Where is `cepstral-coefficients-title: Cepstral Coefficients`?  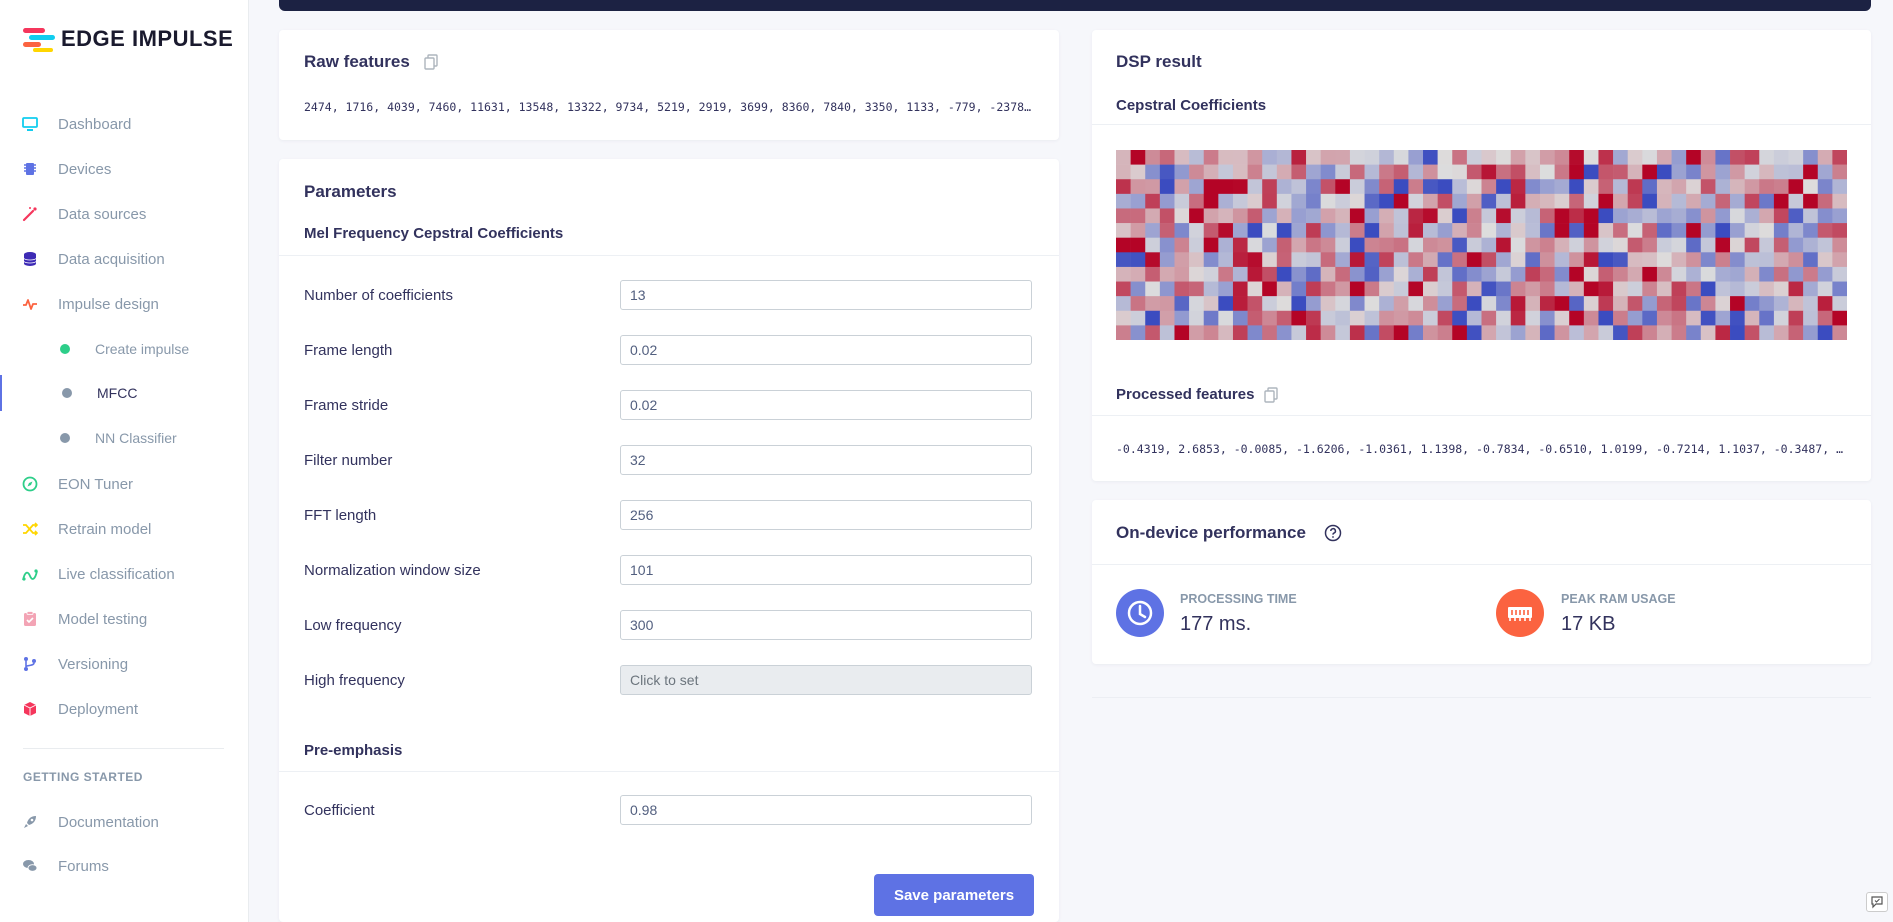 cepstral-coefficients-title: Cepstral Coefficients is located at coordinates (1191, 105).